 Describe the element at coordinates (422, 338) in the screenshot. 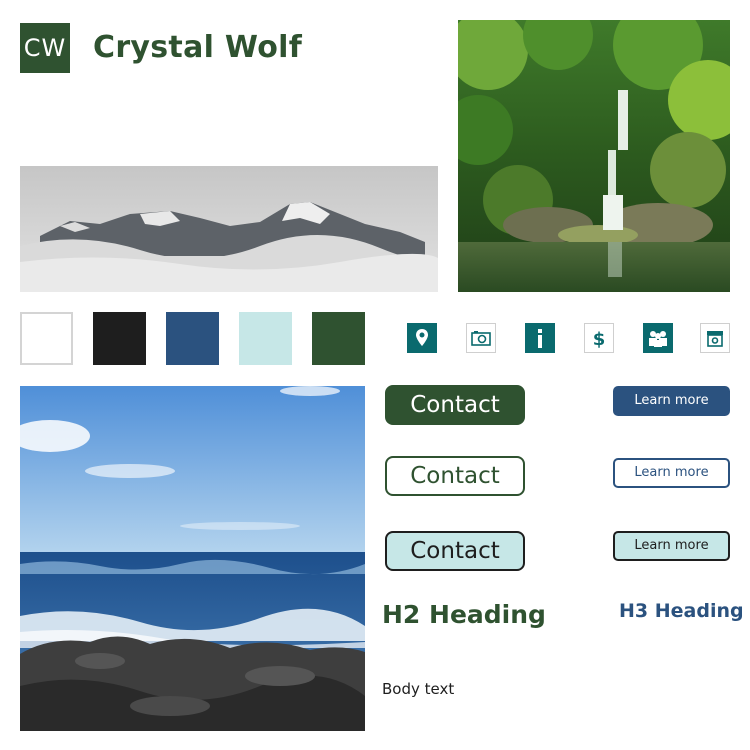

I see `location-pin-icon` at that location.